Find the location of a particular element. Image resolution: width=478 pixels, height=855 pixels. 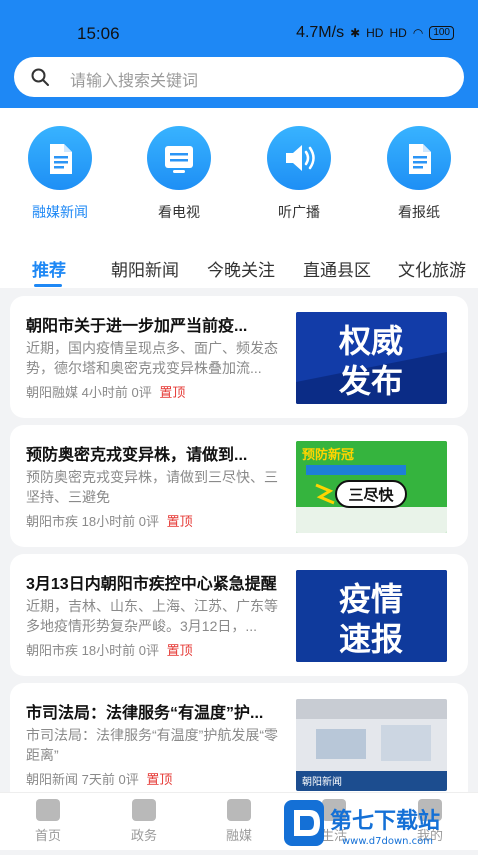

bottom-nav-label: 融媒 is located at coordinates (238, 835).